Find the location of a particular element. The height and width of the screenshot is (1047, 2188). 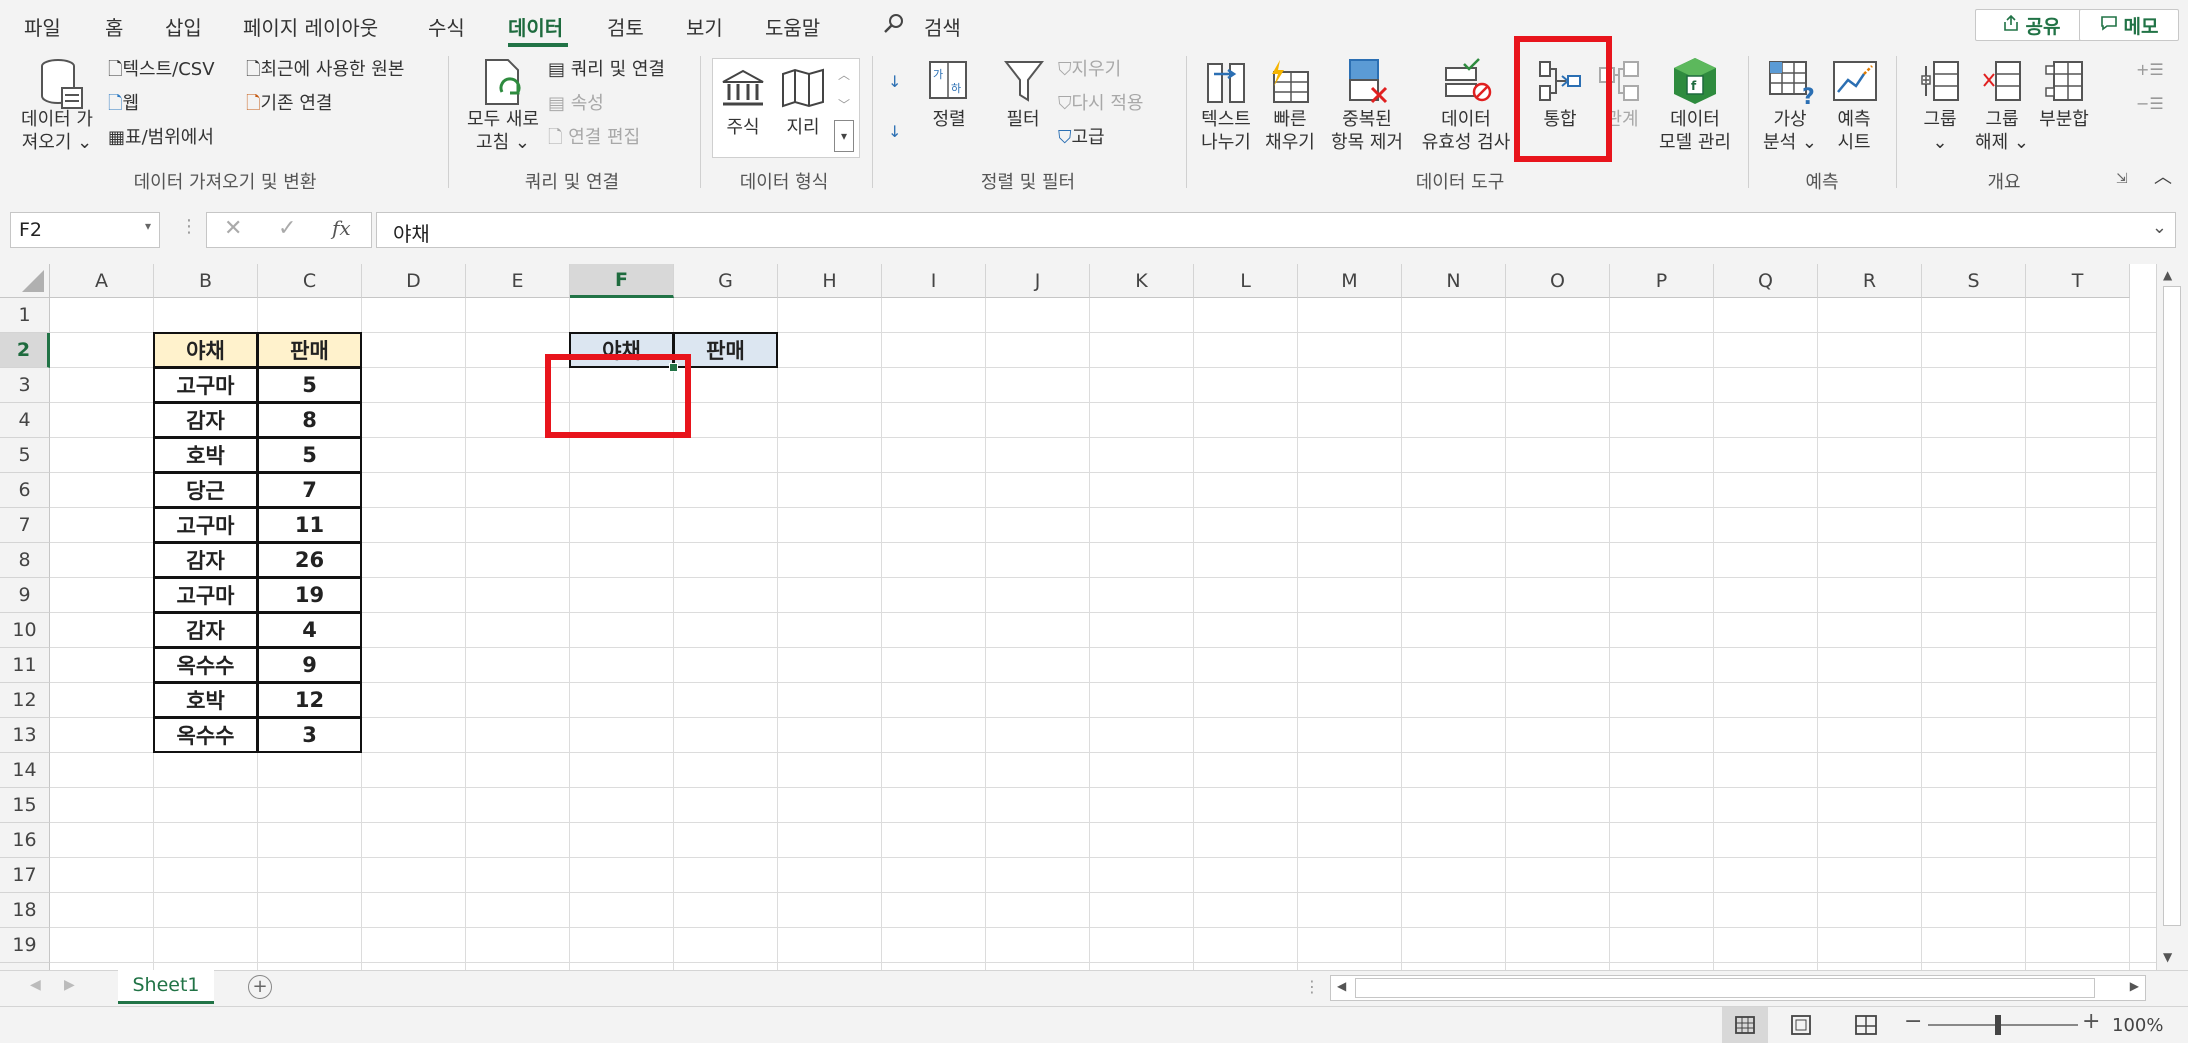

column-header: G is located at coordinates (726, 281).